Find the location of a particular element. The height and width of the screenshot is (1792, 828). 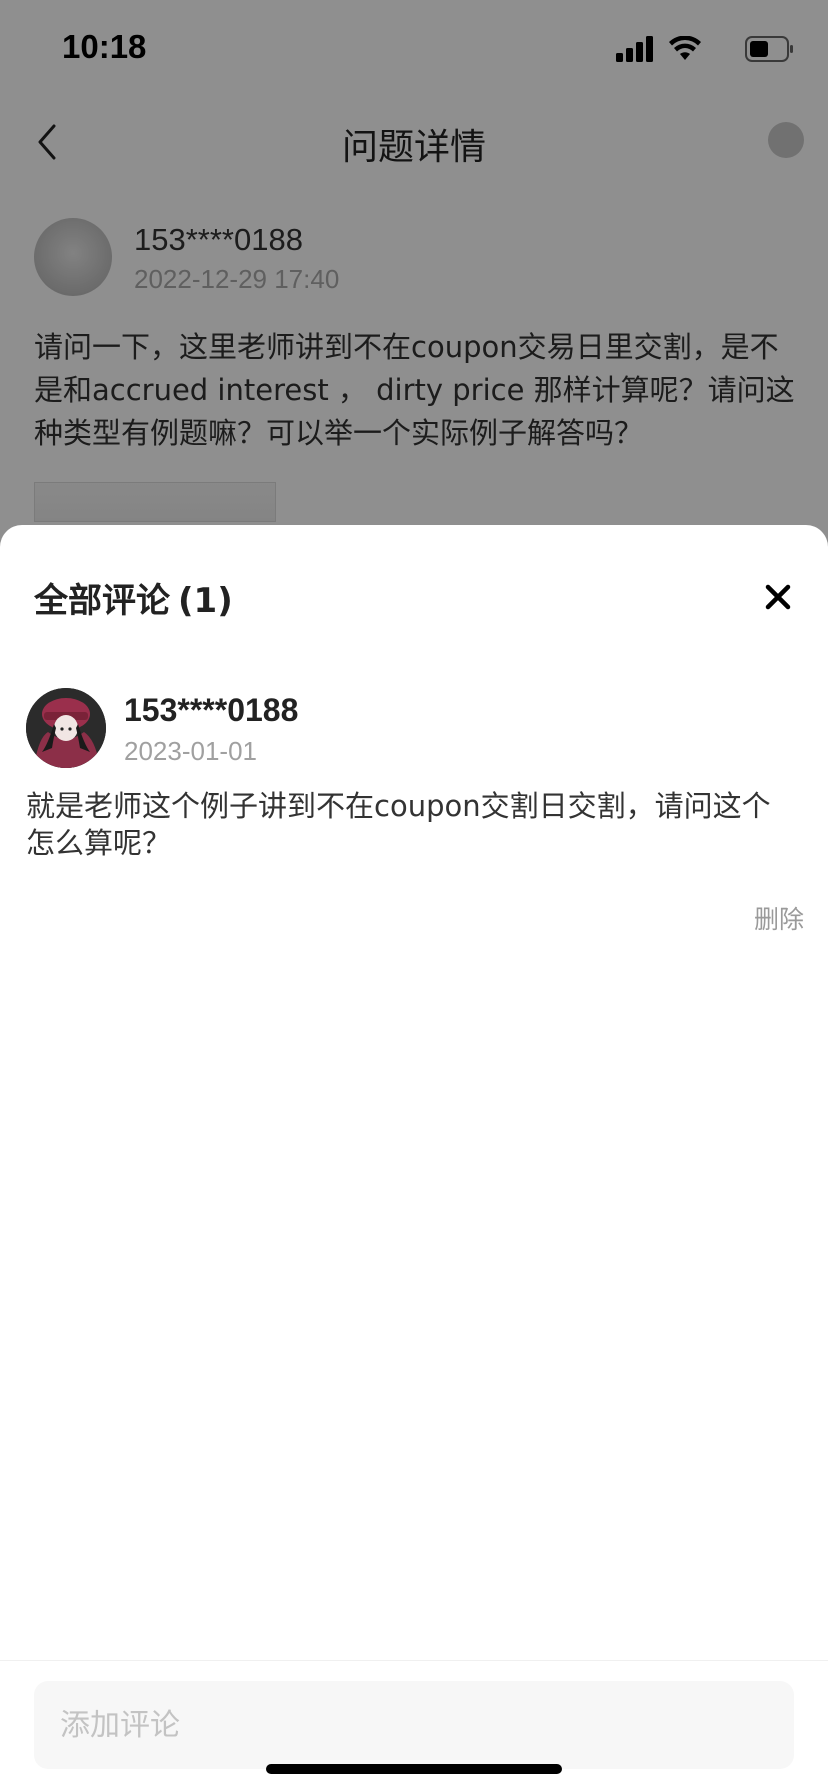

delete-button: 删除 is located at coordinates (779, 918).